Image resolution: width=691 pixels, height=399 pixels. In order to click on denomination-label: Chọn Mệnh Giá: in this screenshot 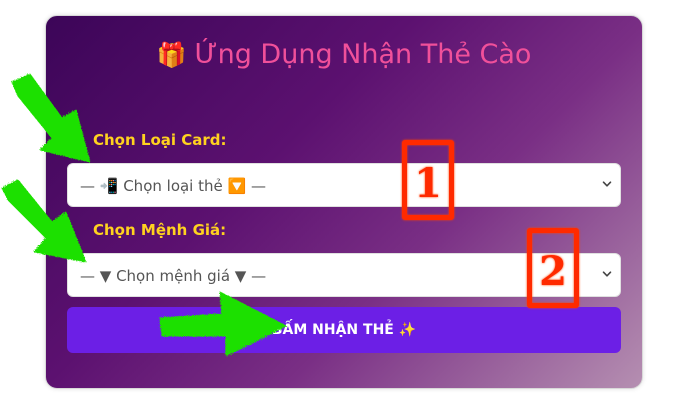, I will do `click(160, 230)`.